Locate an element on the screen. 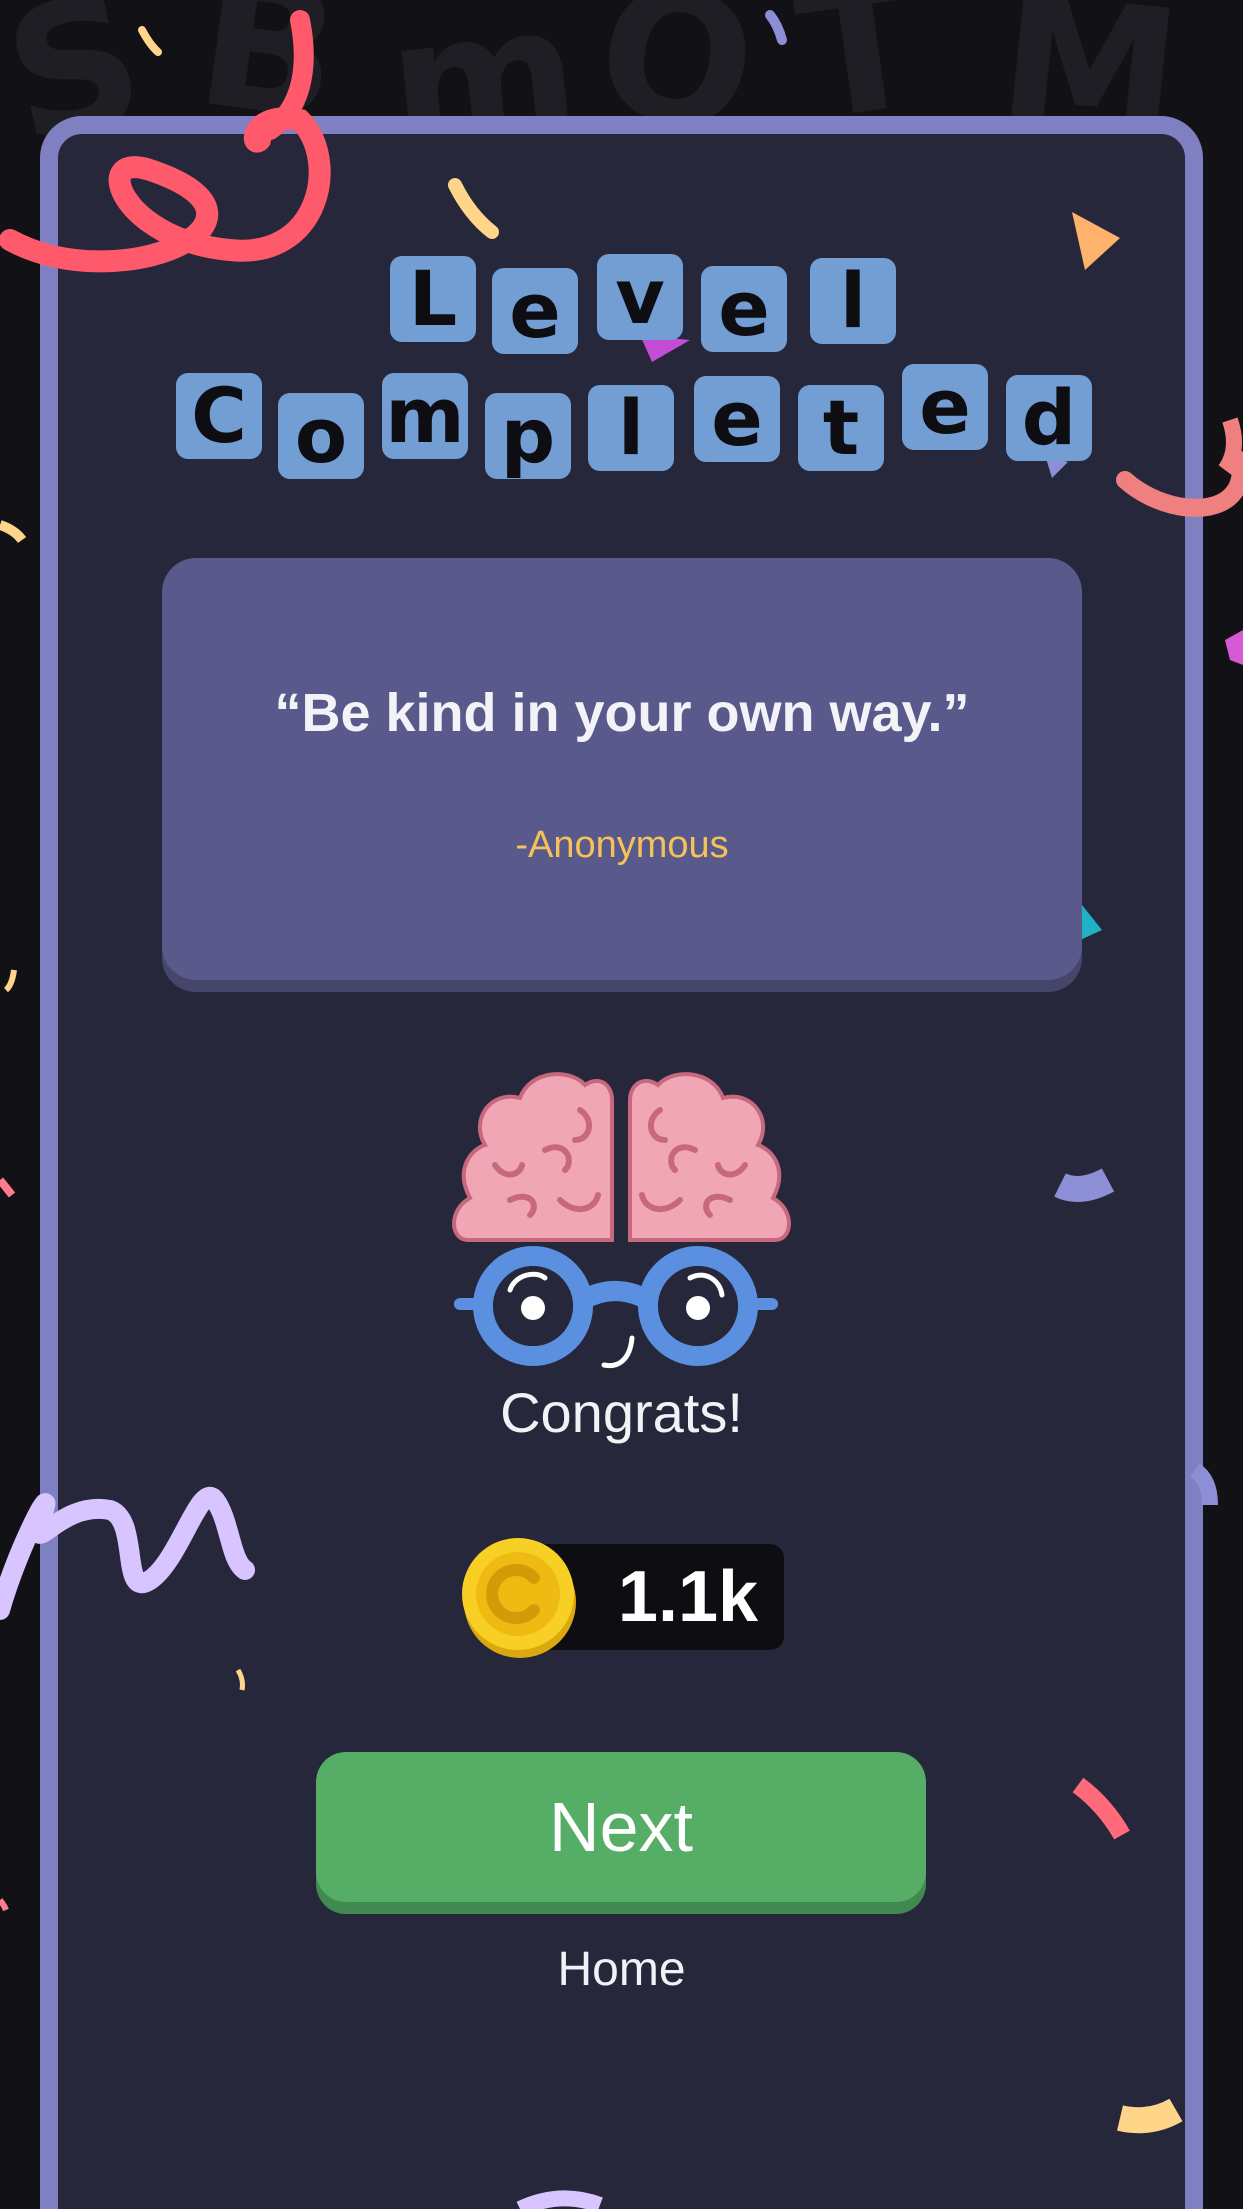 This screenshot has width=1243, height=2209. home-button: Home is located at coordinates (621, 1969).